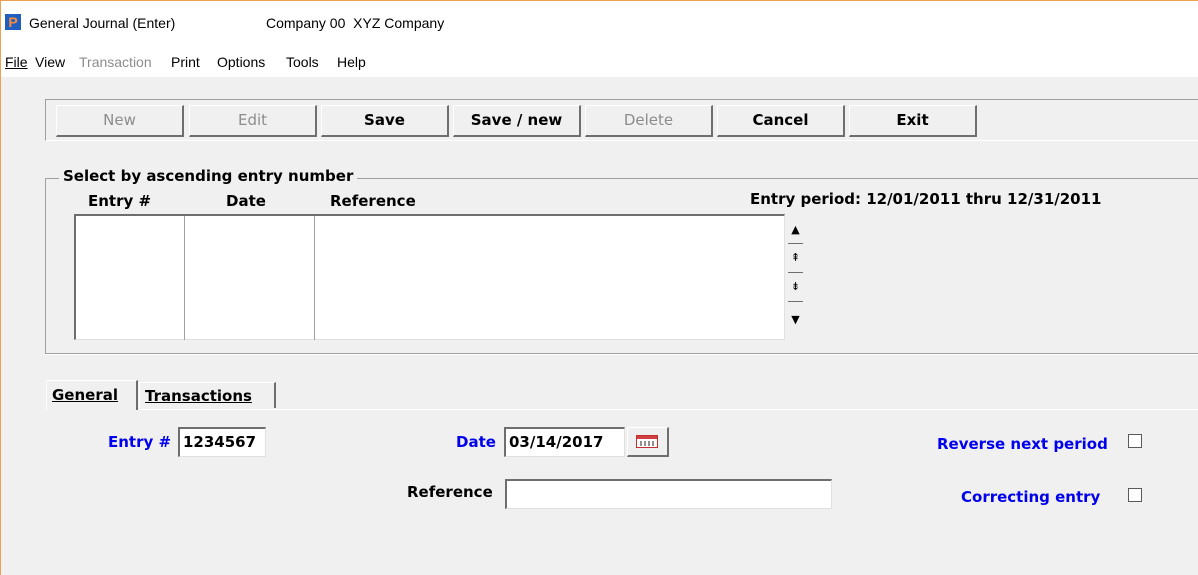 This screenshot has height=575, width=1198. I want to click on menu-help: Help, so click(351, 62).